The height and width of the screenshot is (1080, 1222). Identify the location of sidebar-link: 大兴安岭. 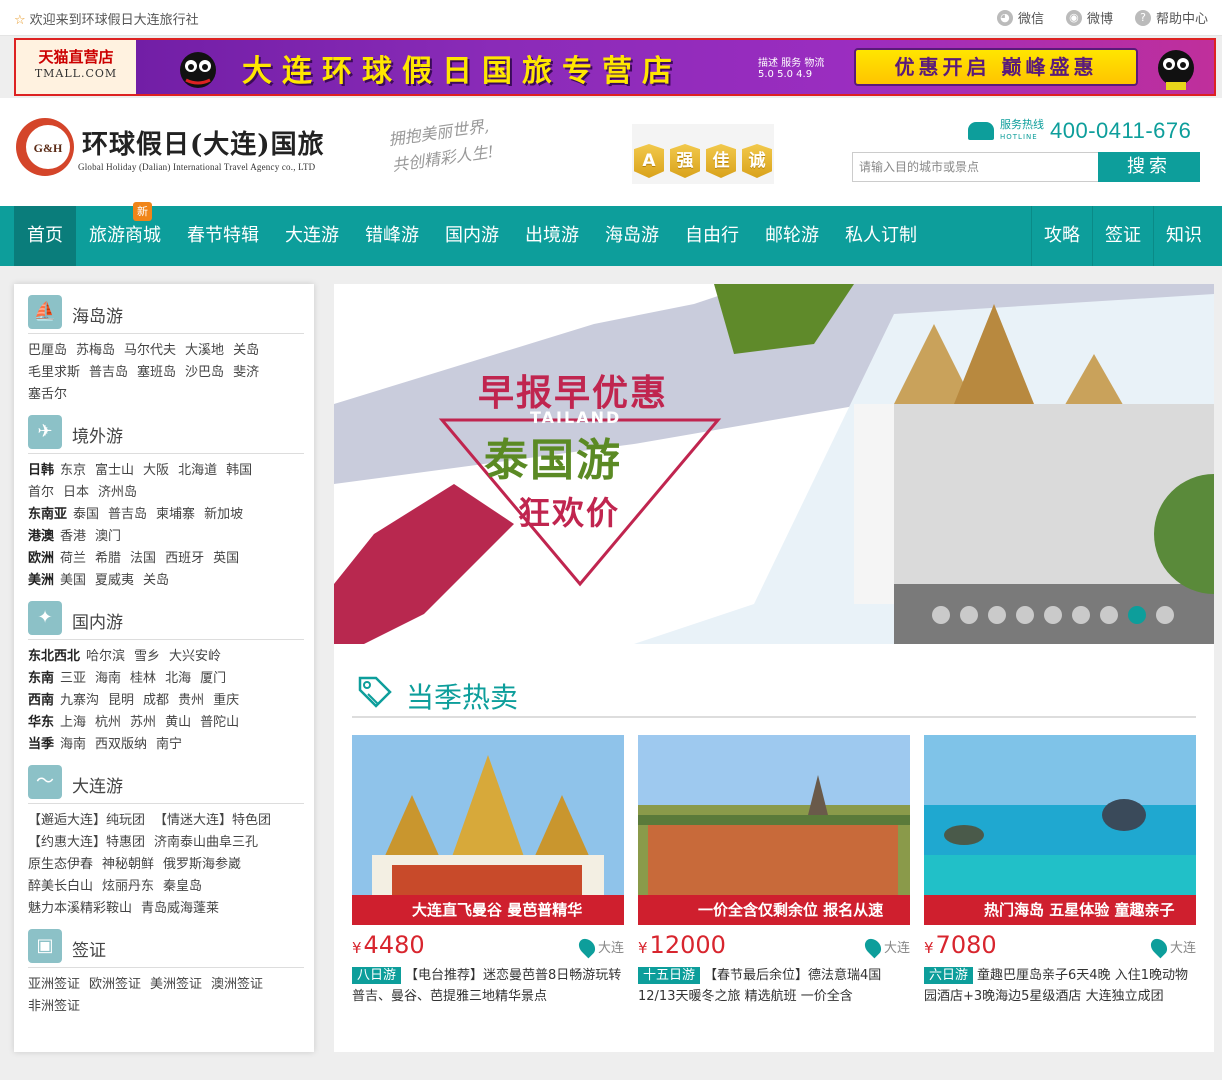
(195, 656).